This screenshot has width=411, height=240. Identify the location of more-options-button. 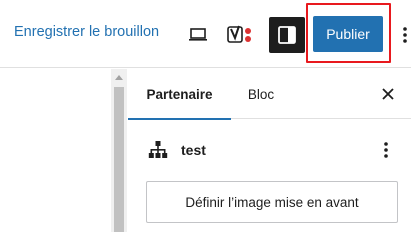
(404, 35).